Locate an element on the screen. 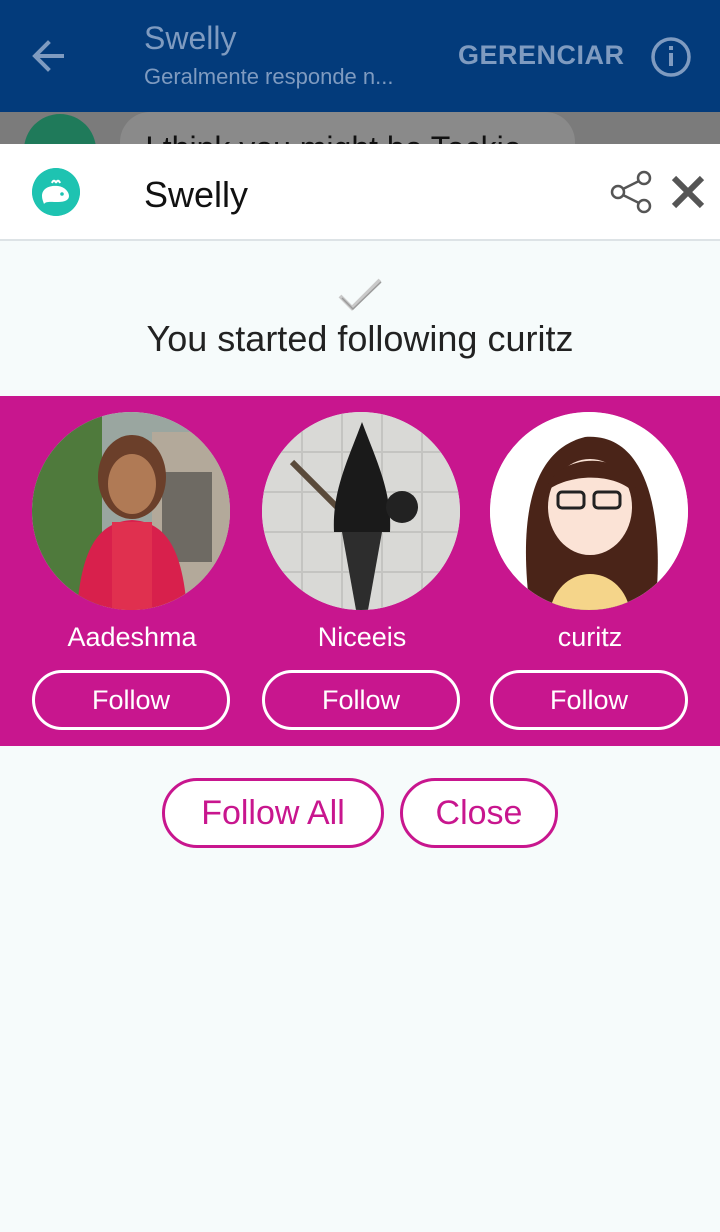  share-icon is located at coordinates (632, 192).